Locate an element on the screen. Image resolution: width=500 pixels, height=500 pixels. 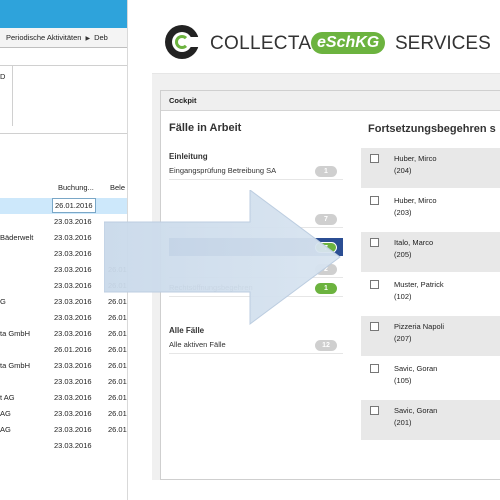
nav-item-label: Rechtsöffnungsbegehren is located at coordinates (211, 287).